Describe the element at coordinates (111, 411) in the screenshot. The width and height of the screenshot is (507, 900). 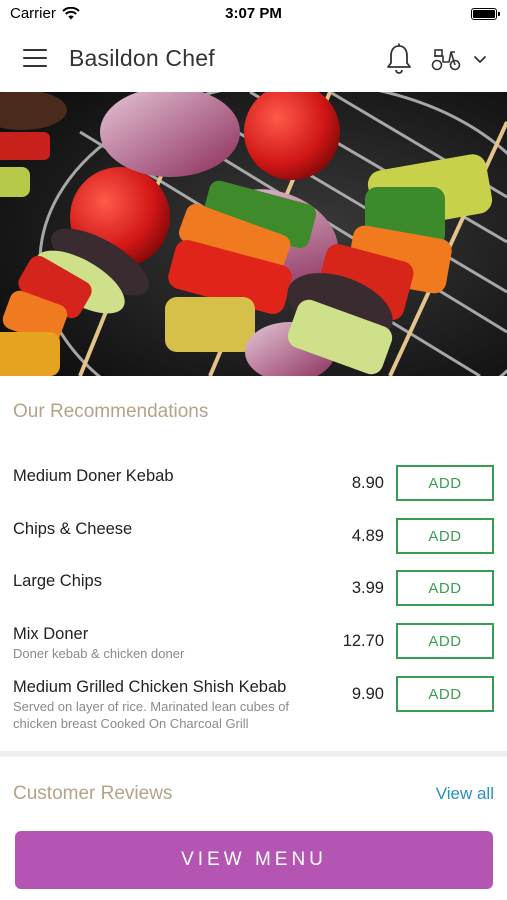
I see `recommendations-title: Our Recommendations` at that location.